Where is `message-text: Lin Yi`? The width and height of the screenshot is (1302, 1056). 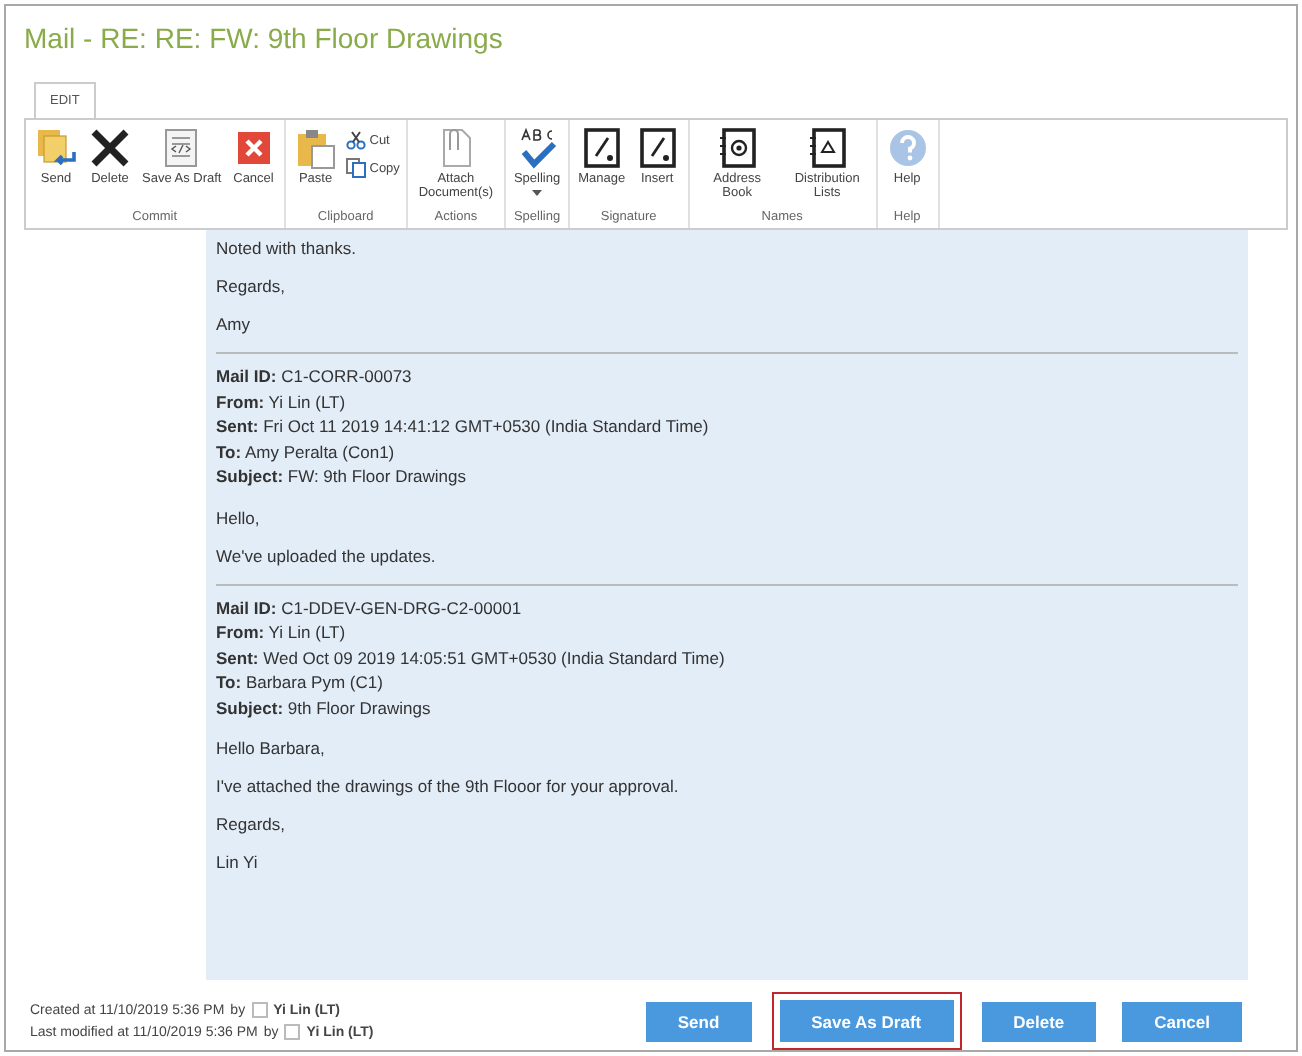 message-text: Lin Yi is located at coordinates (238, 862).